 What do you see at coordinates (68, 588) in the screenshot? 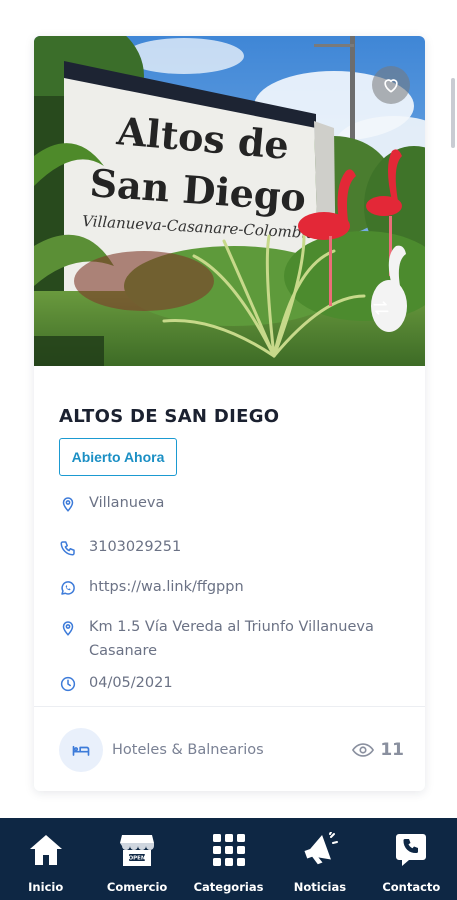
I see `whatsapp-icon` at bounding box center [68, 588].